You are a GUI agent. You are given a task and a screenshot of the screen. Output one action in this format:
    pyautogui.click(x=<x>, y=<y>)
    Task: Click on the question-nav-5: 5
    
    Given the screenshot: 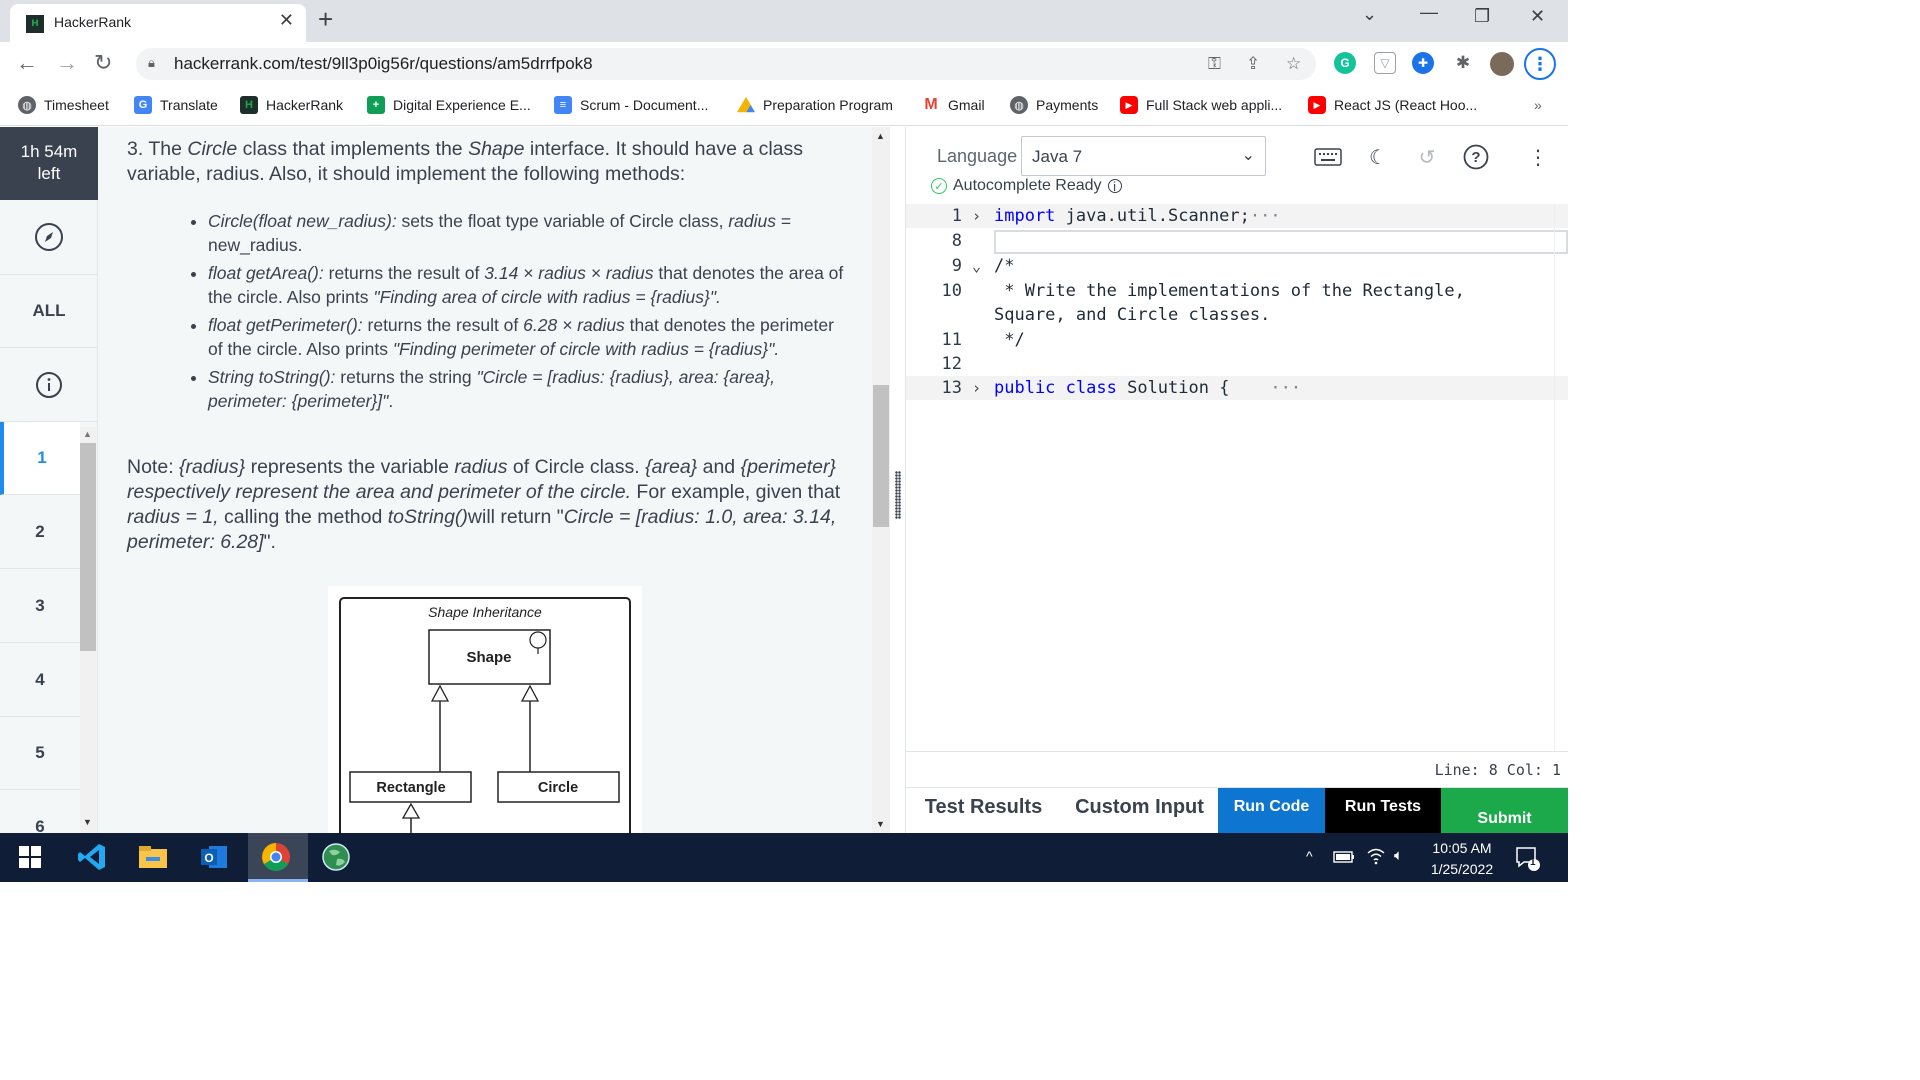 What is the action you would take?
    pyautogui.click(x=40, y=753)
    